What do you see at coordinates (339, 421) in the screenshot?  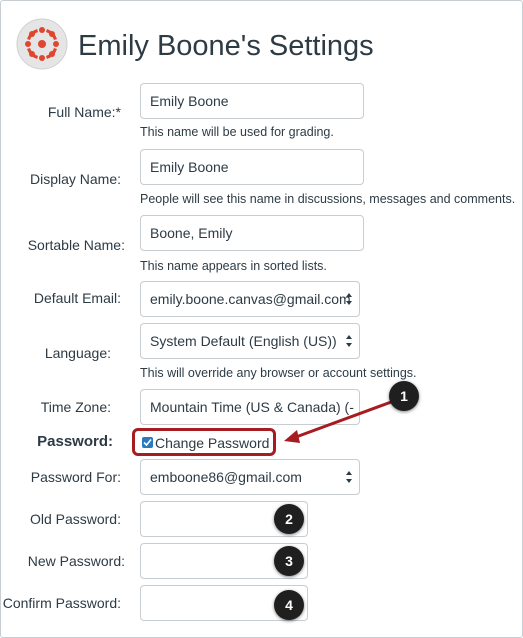 I see `callout-arrow` at bounding box center [339, 421].